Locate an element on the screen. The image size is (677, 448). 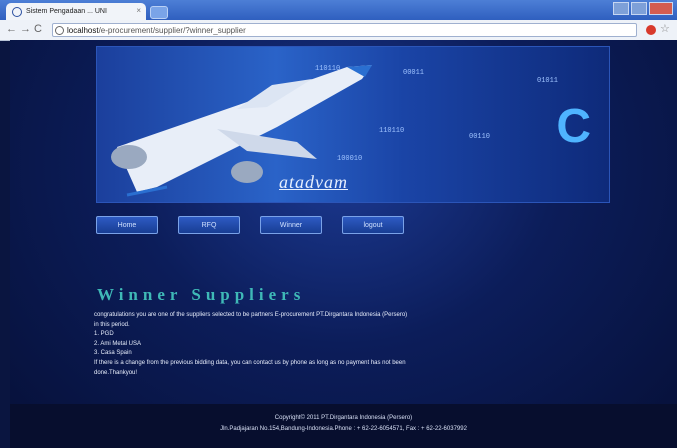
supplier-item: 2. Ami Metal USA is located at coordinates (118, 343).